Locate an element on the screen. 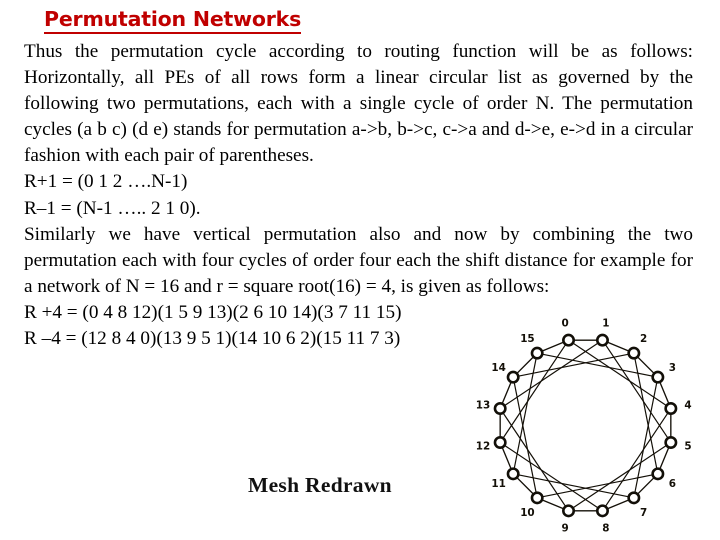 This screenshot has height=540, width=720. node-label: 3 is located at coordinates (672, 368).